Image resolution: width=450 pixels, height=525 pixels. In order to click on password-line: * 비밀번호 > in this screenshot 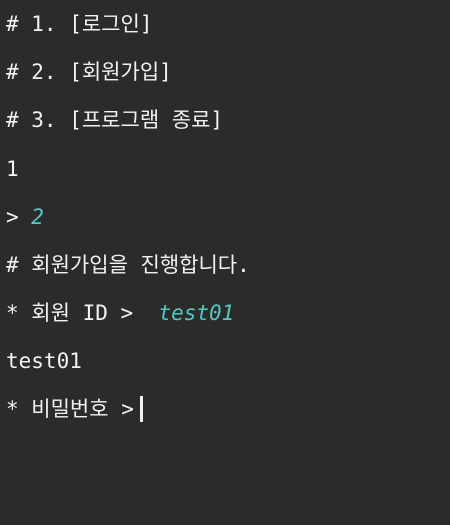, I will do `click(74, 409)`.